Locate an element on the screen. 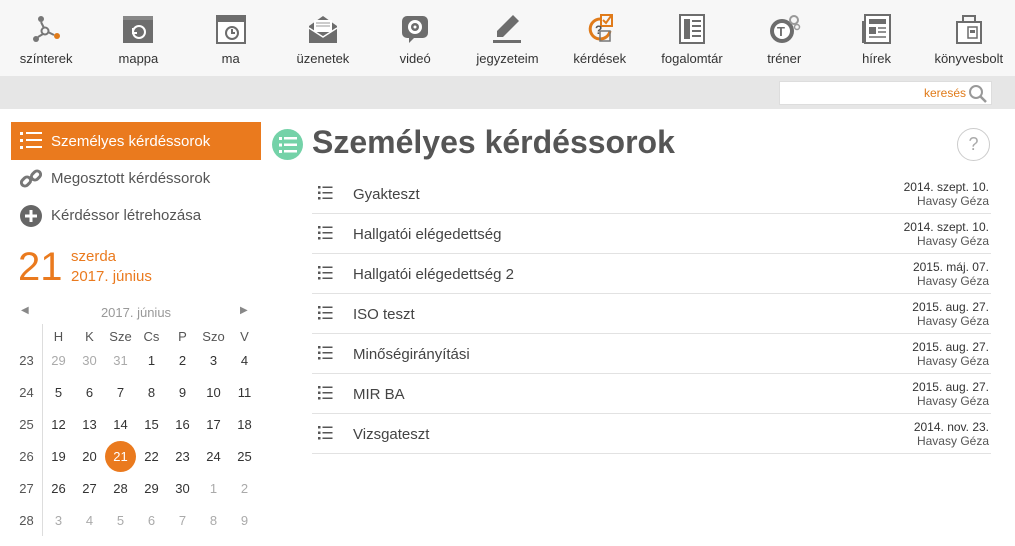 The width and height of the screenshot is (1015, 546). calendar-day: 10 is located at coordinates (213, 392).